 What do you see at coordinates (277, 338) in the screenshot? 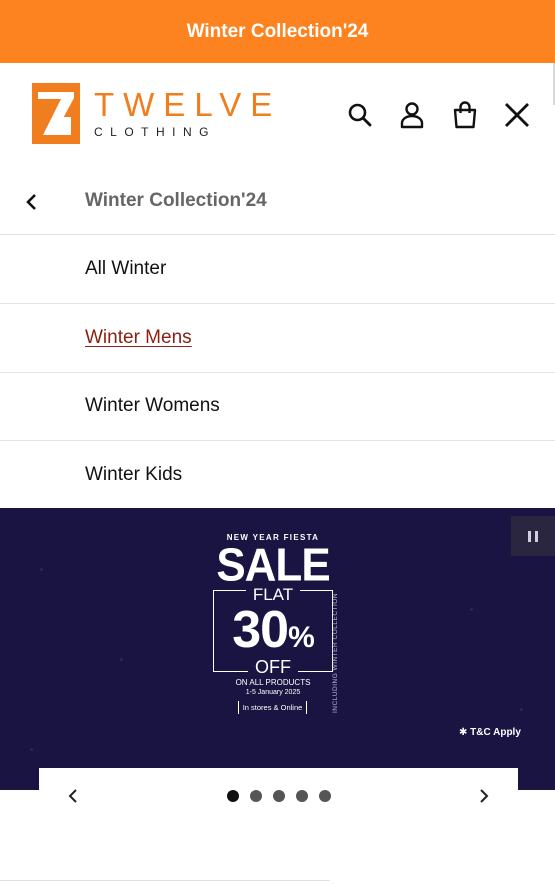
I see `menu-item-winter-mens: Winter Mens` at bounding box center [277, 338].